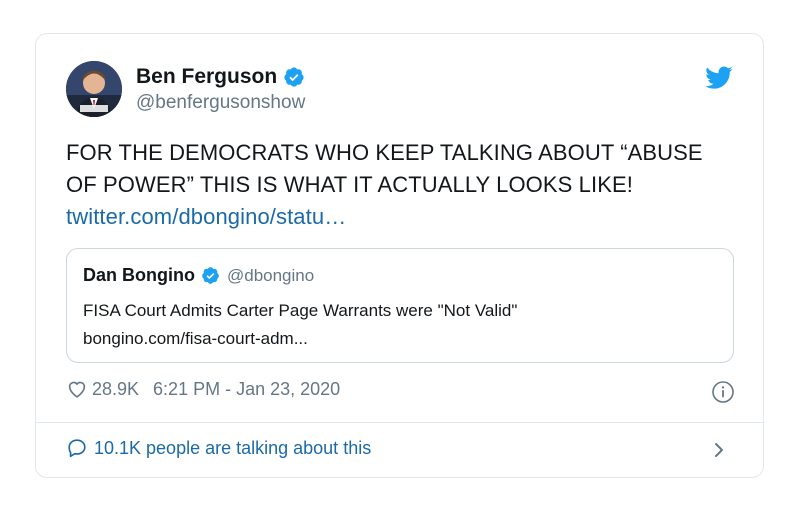 This screenshot has width=799, height=513. What do you see at coordinates (206, 77) in the screenshot?
I see `author-name: Ben Ferguson` at bounding box center [206, 77].